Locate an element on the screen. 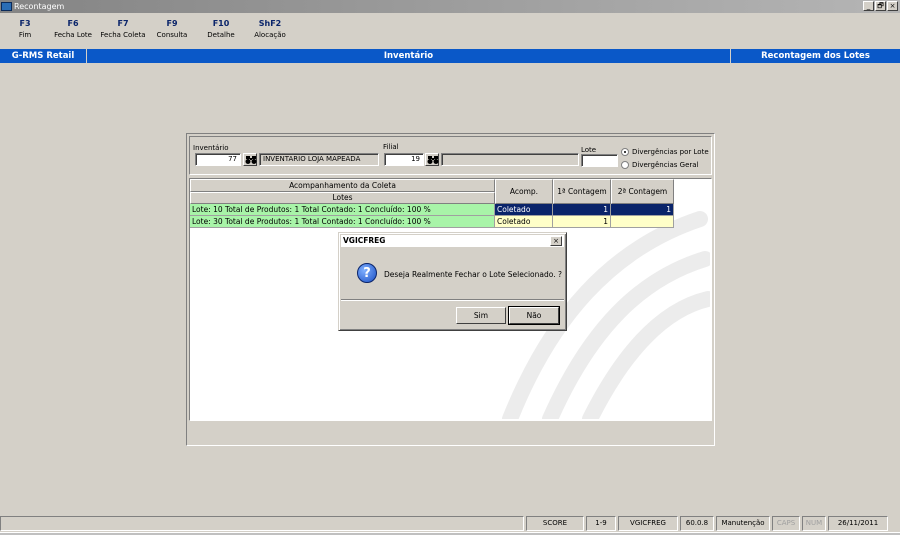  dialog-separator is located at coordinates (452, 300).